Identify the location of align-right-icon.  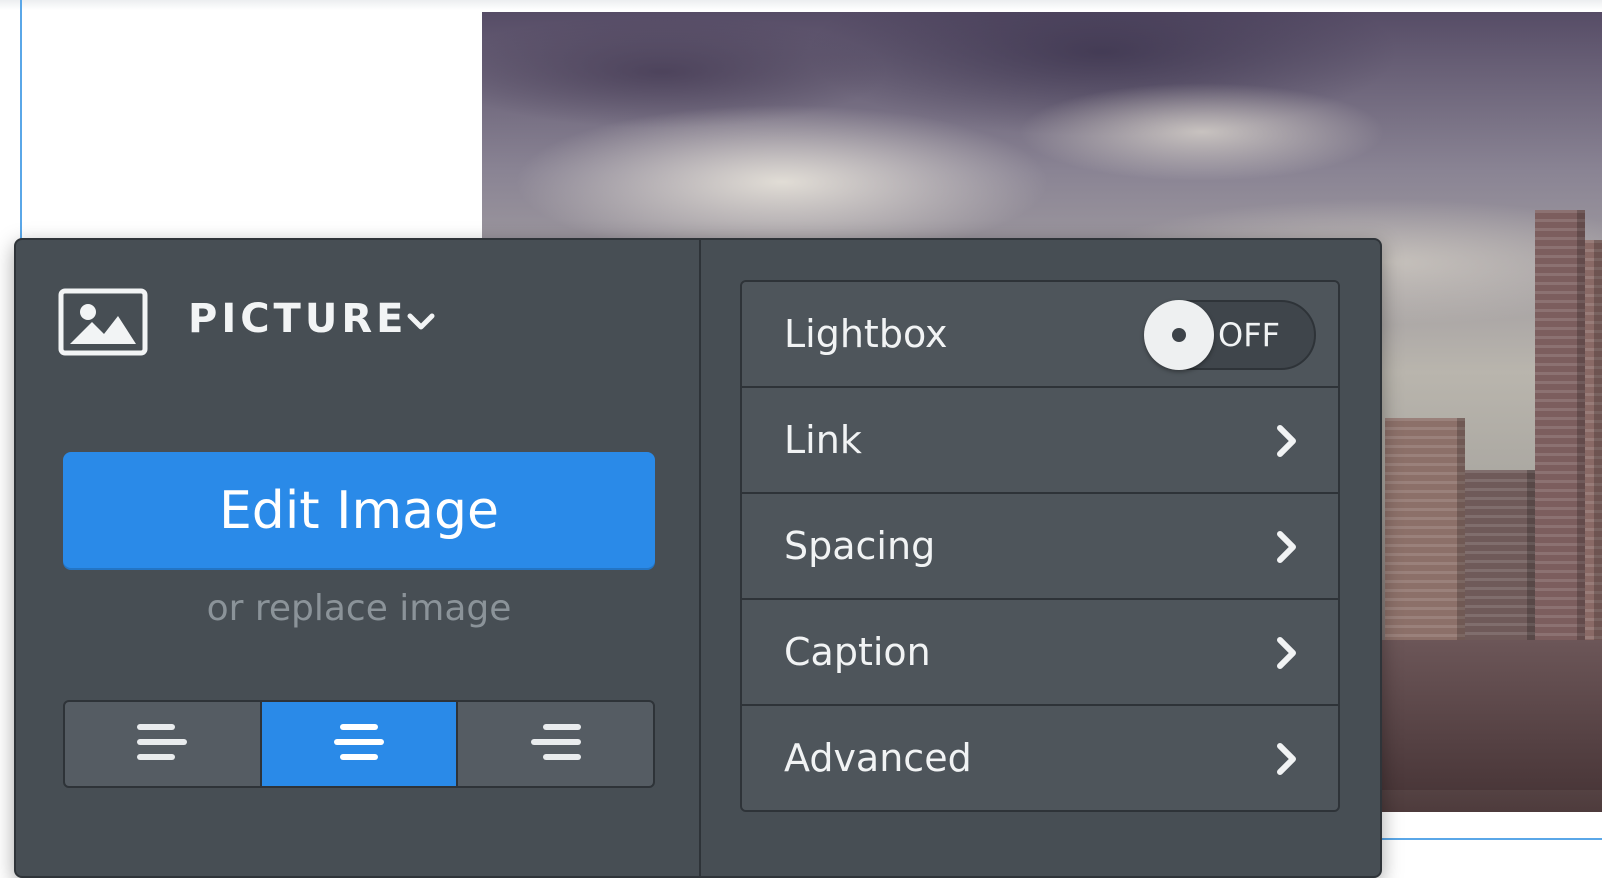
(556, 744).